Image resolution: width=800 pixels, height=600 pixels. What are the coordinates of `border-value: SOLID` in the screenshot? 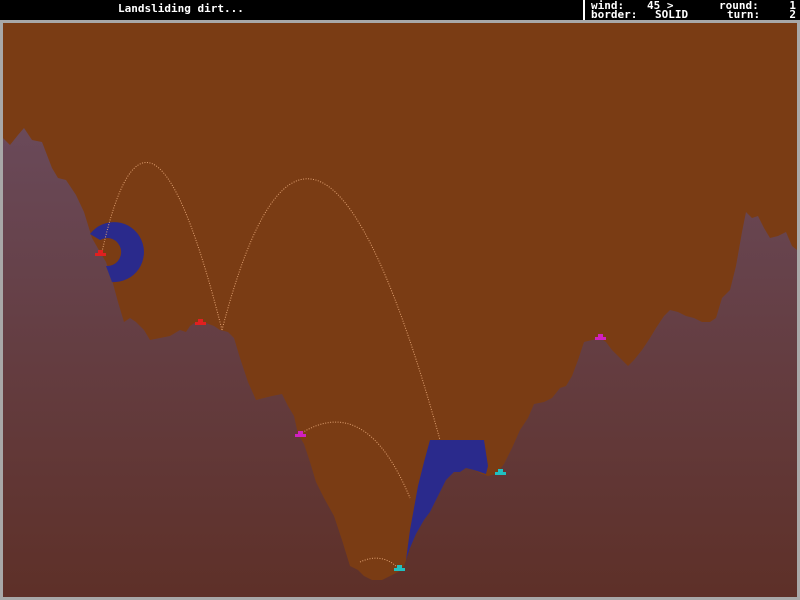 It's located at (672, 14).